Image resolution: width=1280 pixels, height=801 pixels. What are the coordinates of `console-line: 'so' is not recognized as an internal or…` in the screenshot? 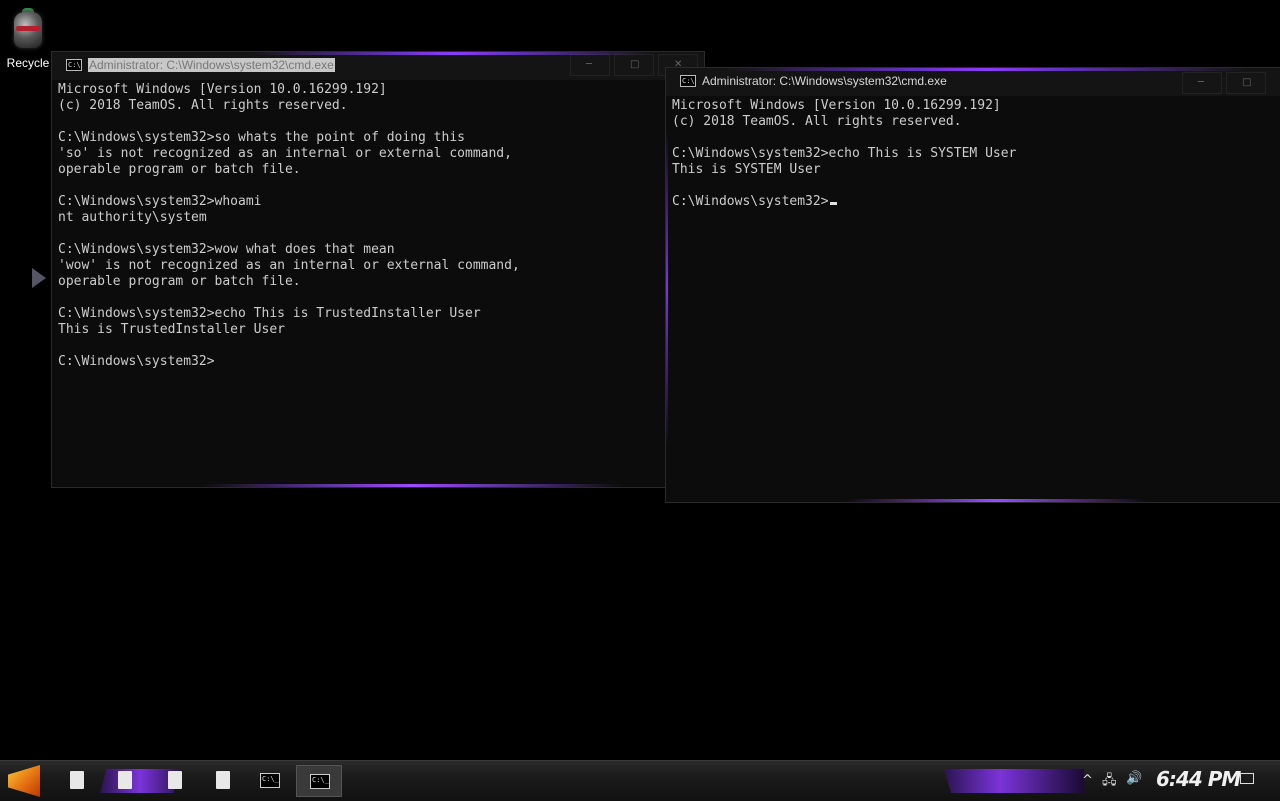 It's located at (285, 153).